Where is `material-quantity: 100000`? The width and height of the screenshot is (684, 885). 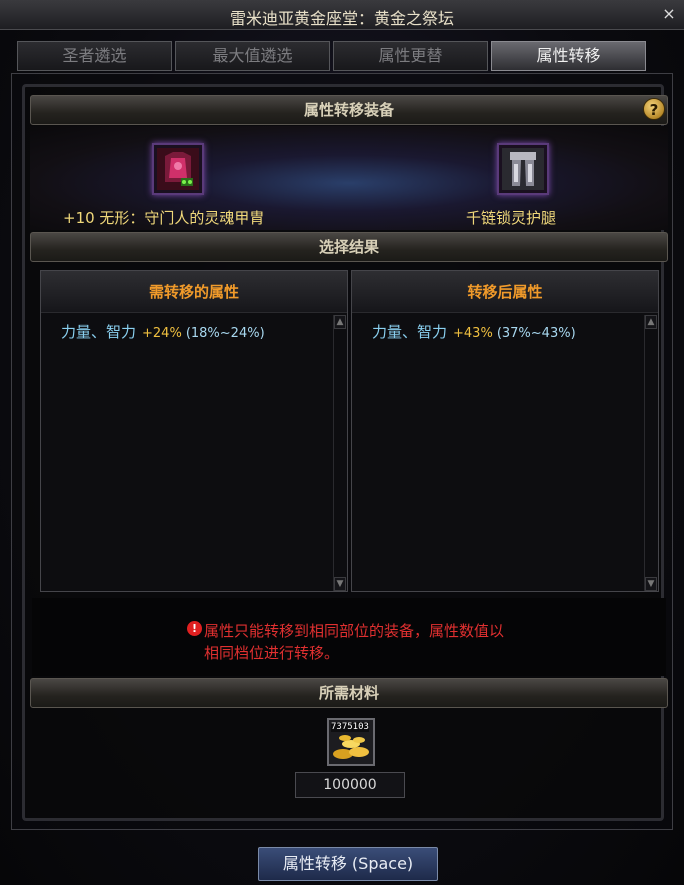
material-quantity: 100000 is located at coordinates (350, 785).